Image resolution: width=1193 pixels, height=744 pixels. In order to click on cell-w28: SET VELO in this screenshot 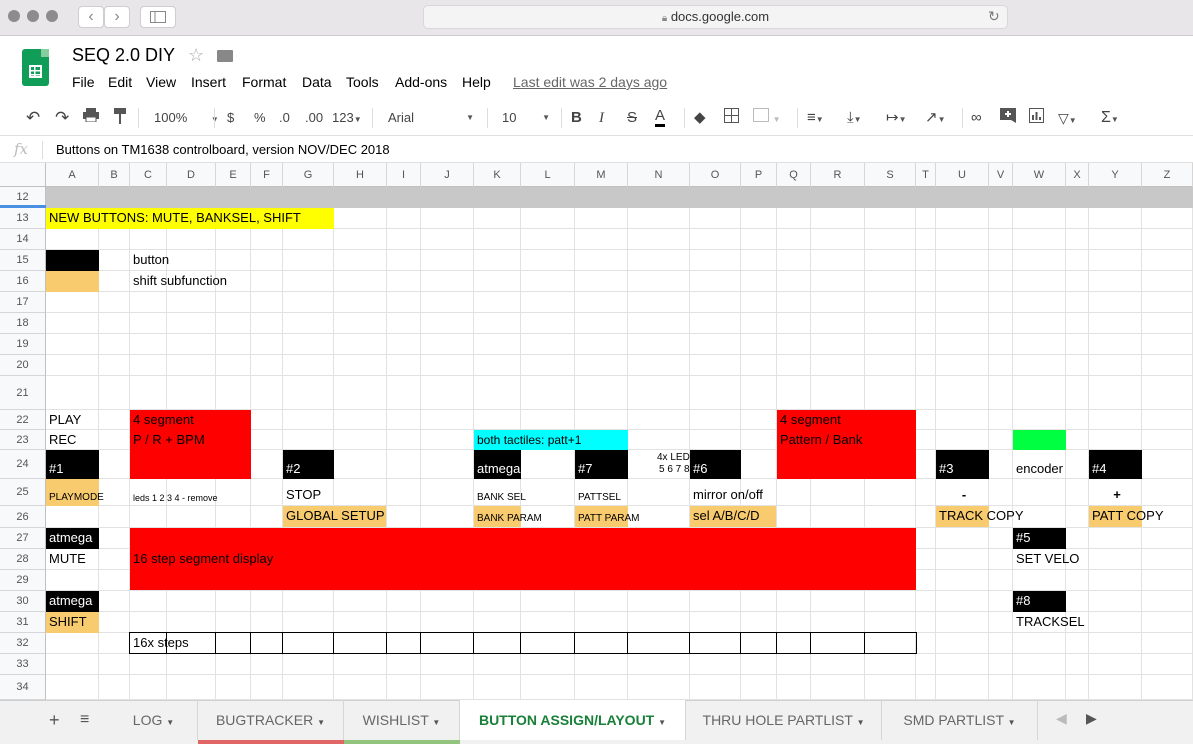, I will do `click(1046, 559)`.